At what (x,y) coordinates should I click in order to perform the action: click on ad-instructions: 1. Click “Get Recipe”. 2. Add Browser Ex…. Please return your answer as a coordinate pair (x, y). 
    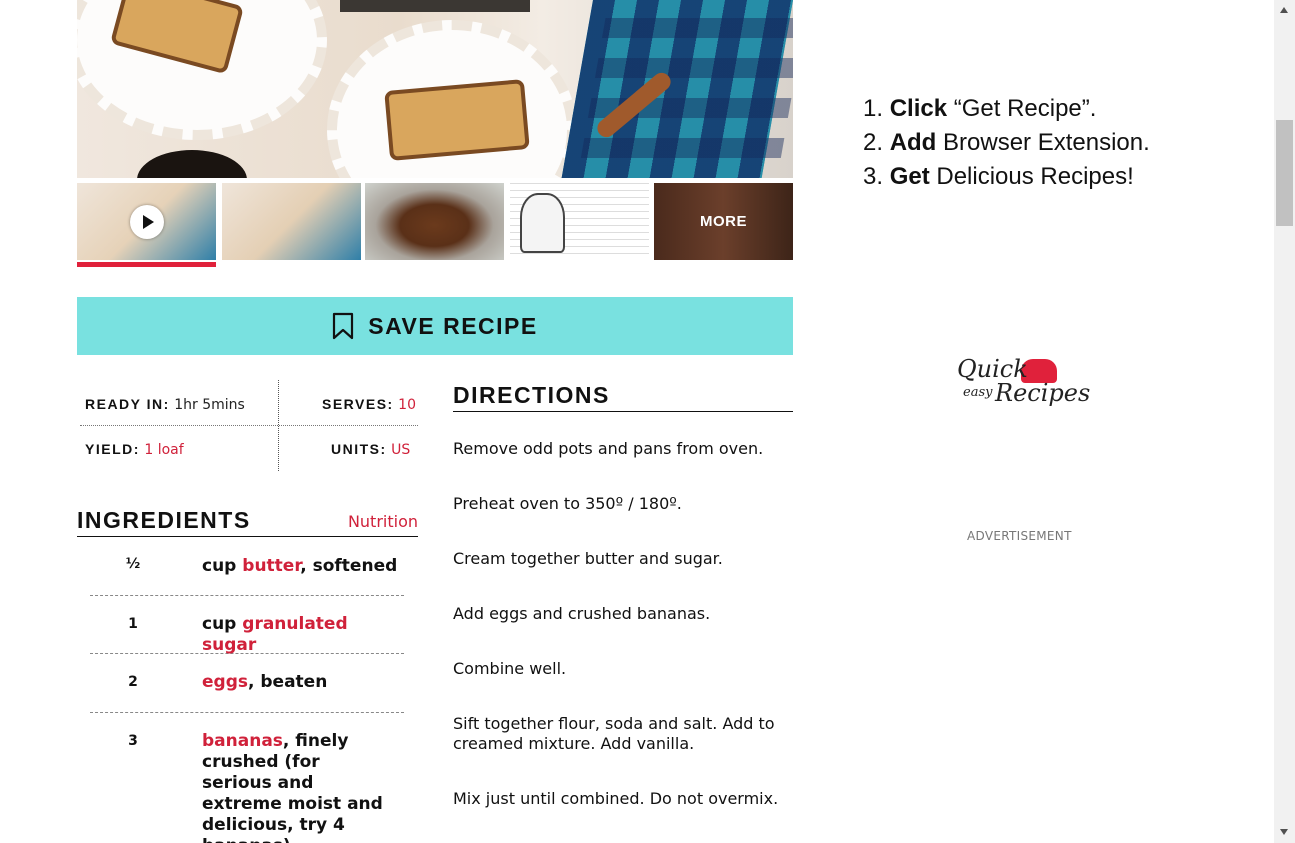
    Looking at the image, I should click on (1006, 143).